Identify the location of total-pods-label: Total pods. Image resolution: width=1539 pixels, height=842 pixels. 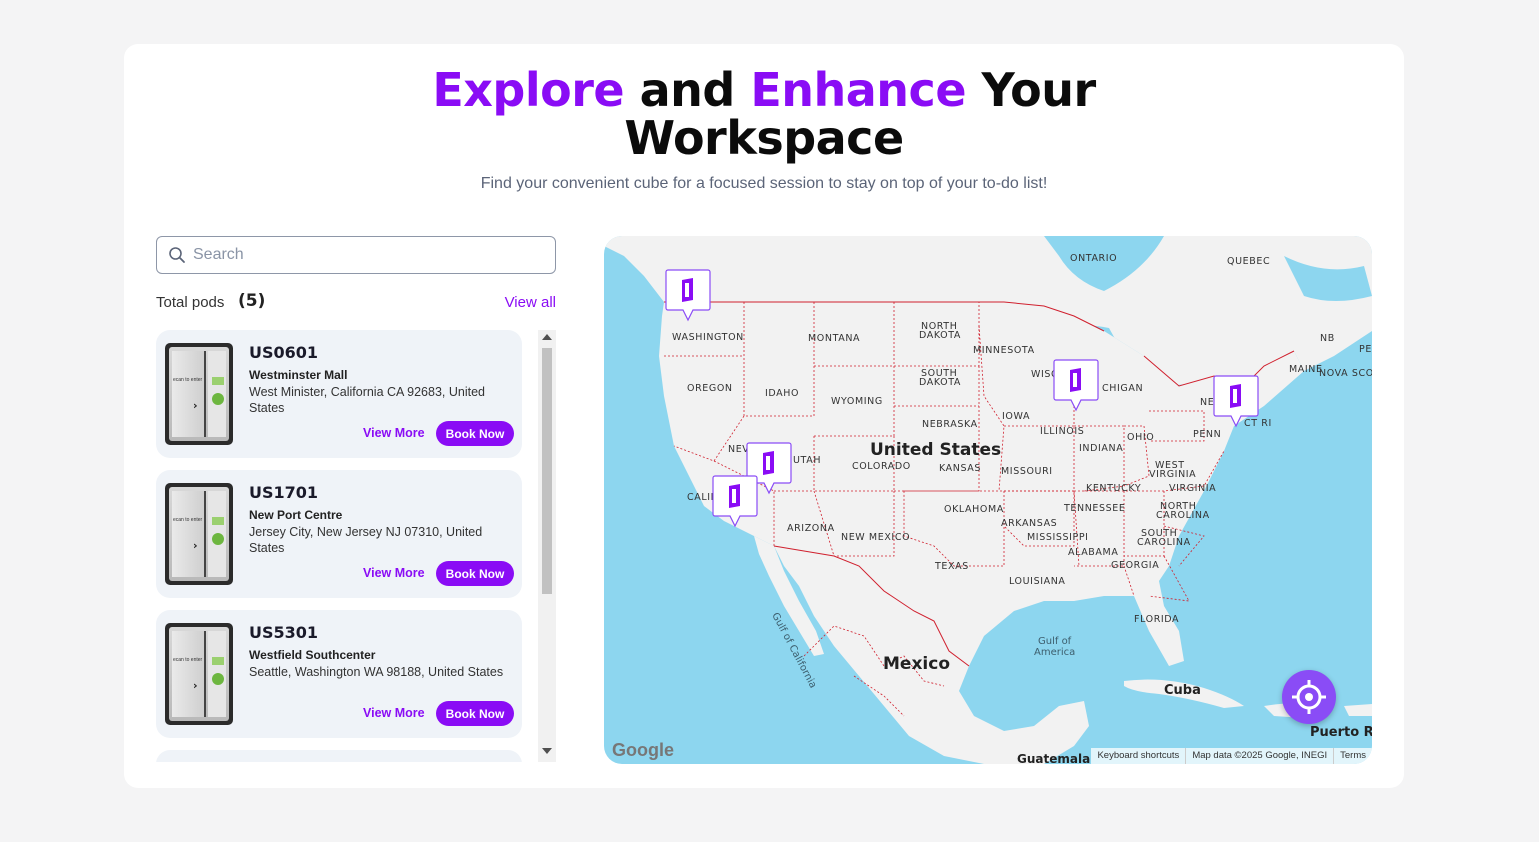
(190, 302).